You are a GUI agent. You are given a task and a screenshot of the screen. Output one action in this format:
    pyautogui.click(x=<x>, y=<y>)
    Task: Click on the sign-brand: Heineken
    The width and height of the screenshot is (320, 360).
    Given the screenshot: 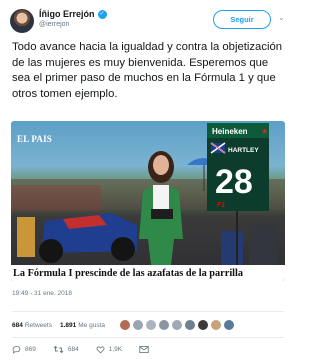 What is the action you would take?
    pyautogui.click(x=230, y=131)
    